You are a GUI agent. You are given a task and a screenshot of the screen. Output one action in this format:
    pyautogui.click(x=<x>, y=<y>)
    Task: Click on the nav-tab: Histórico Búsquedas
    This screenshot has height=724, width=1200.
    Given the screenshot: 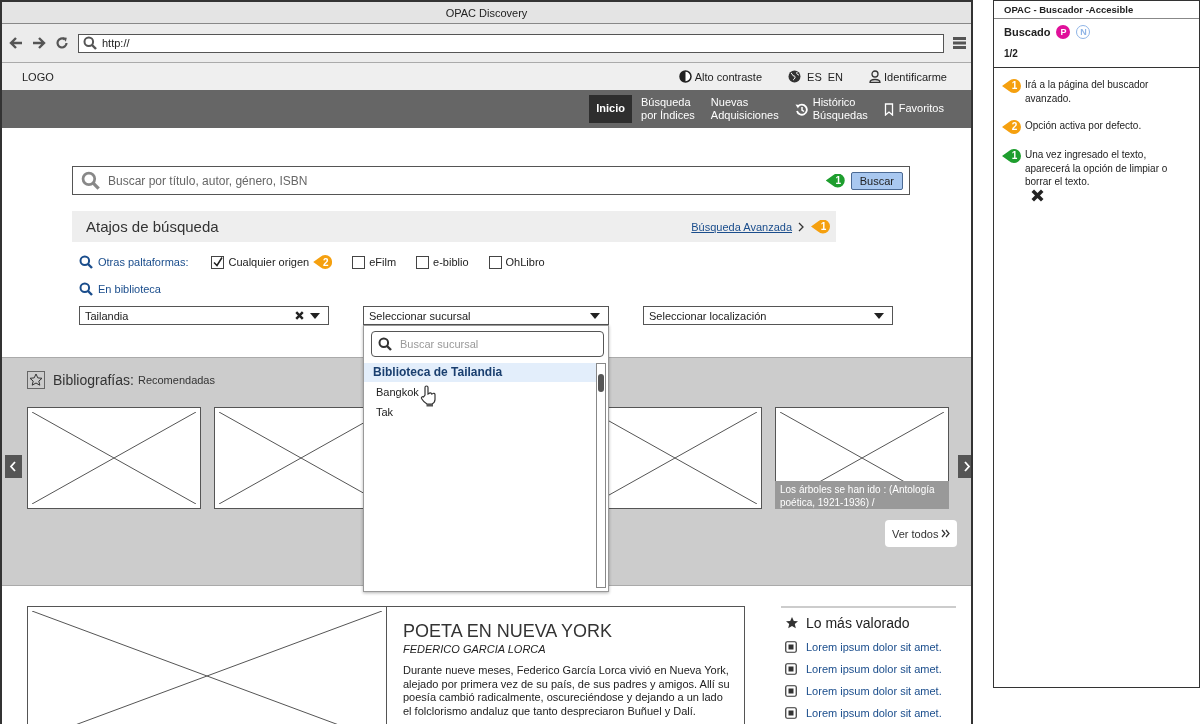 What is the action you would take?
    pyautogui.click(x=831, y=109)
    